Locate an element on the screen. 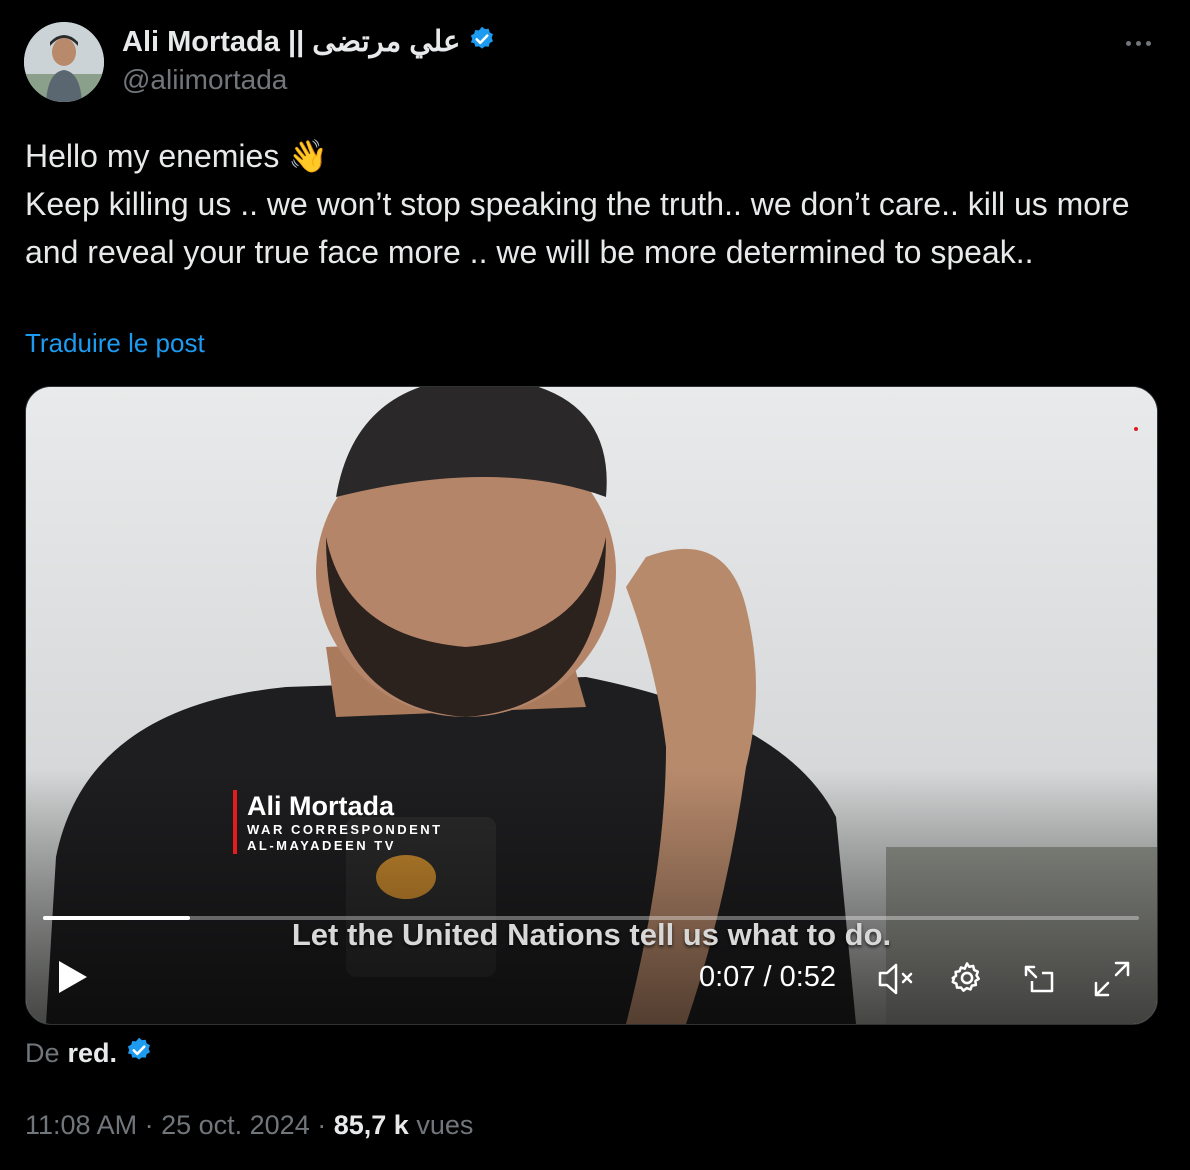 This screenshot has width=1190, height=1170. lower-third-role: WAR CORRESPONDENT is located at coordinates (345, 829).